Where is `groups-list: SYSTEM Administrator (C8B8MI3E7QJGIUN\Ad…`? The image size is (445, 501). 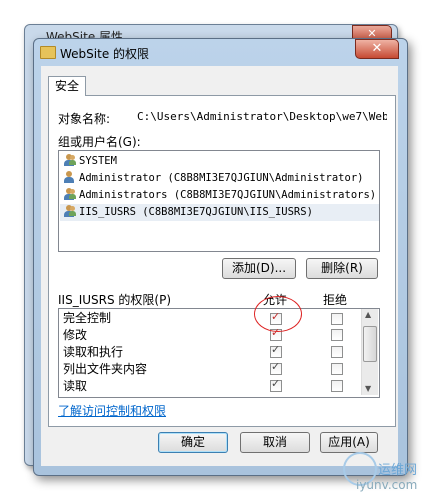
groups-list: SYSTEM Administrator (C8B8MI3E7QJGIUN\Ad… is located at coordinates (219, 201).